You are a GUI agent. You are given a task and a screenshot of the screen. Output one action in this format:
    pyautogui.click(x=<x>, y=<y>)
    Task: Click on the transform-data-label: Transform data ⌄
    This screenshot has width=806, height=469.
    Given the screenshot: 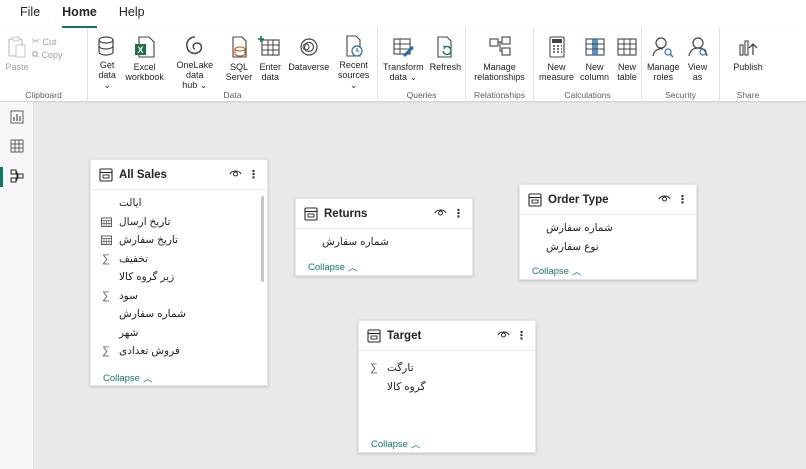 What is the action you would take?
    pyautogui.click(x=403, y=72)
    